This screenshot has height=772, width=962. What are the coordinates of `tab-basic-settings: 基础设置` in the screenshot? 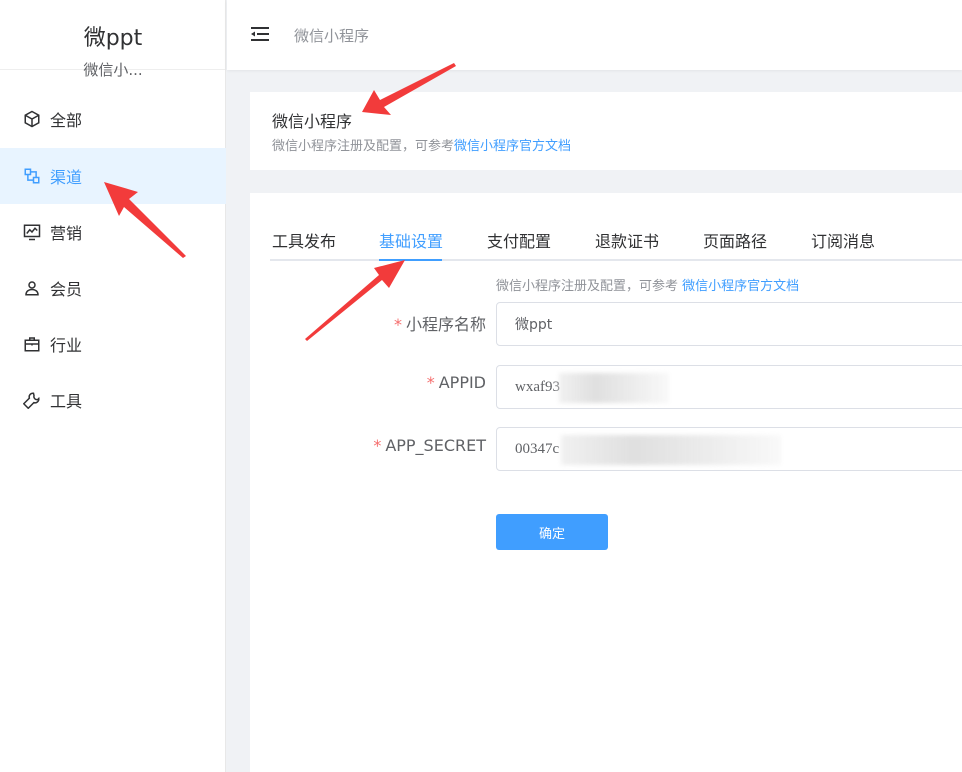 It's located at (411, 244).